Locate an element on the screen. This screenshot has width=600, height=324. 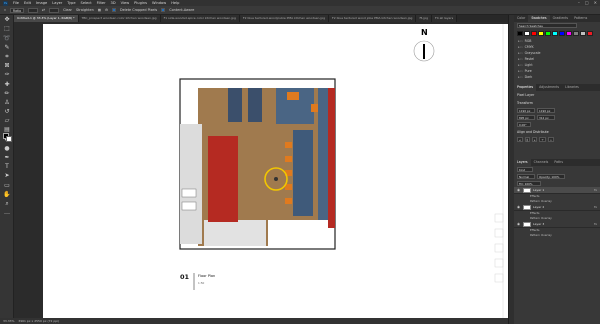
quick-select-tool-icon: ✎ is located at coordinates (7, 48).